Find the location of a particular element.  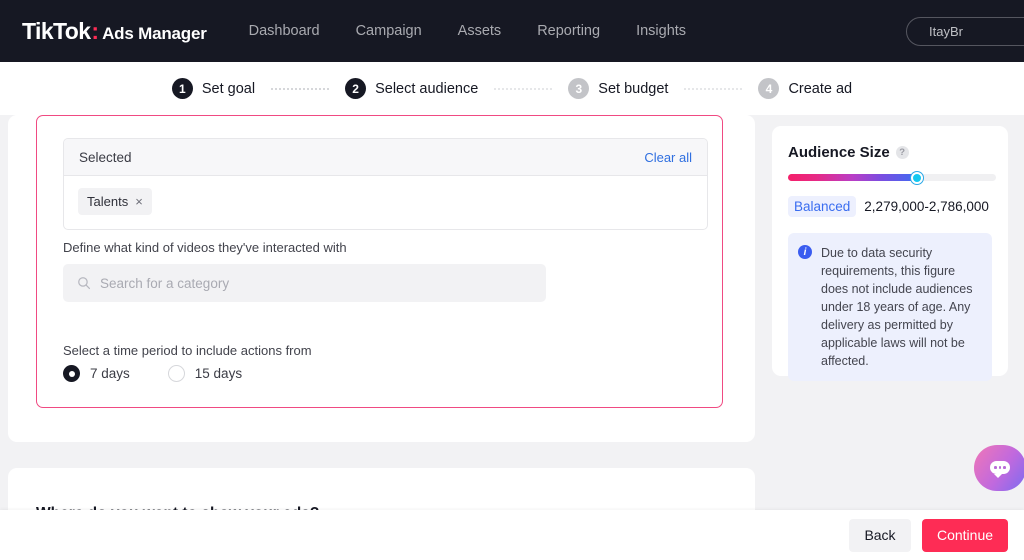

selected-label: Selected is located at coordinates (105, 157).